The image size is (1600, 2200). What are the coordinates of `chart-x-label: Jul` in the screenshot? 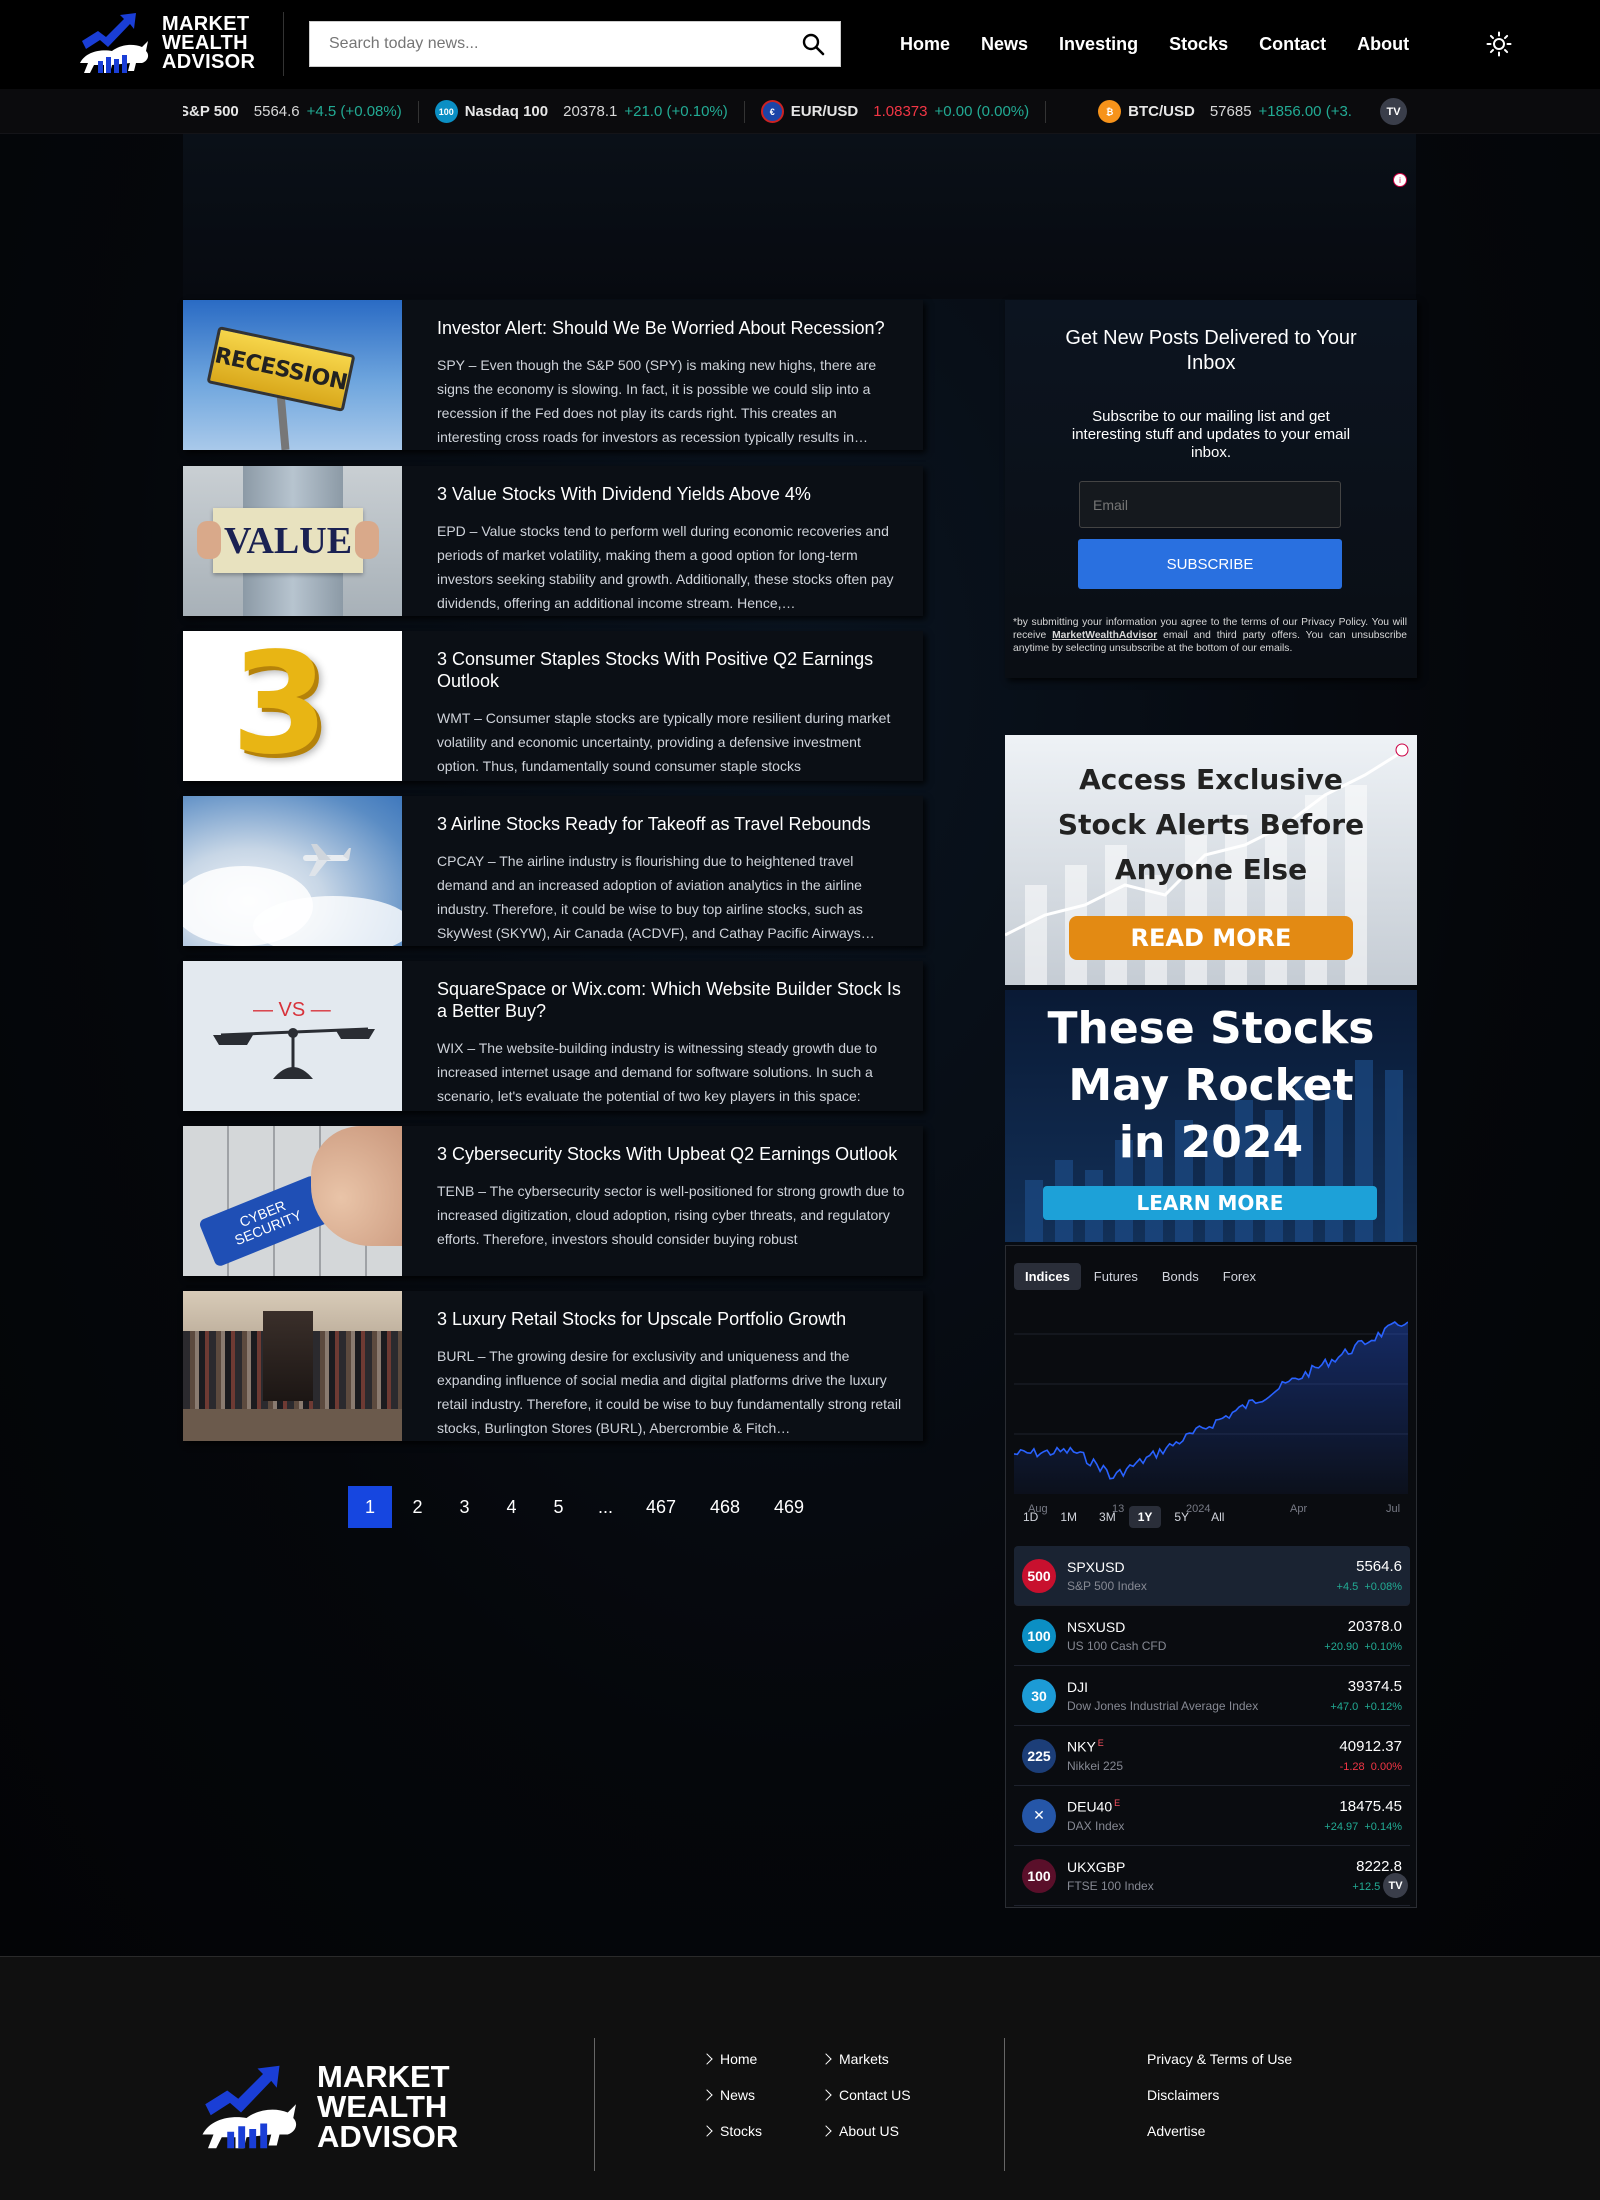 It's located at (1393, 1509).